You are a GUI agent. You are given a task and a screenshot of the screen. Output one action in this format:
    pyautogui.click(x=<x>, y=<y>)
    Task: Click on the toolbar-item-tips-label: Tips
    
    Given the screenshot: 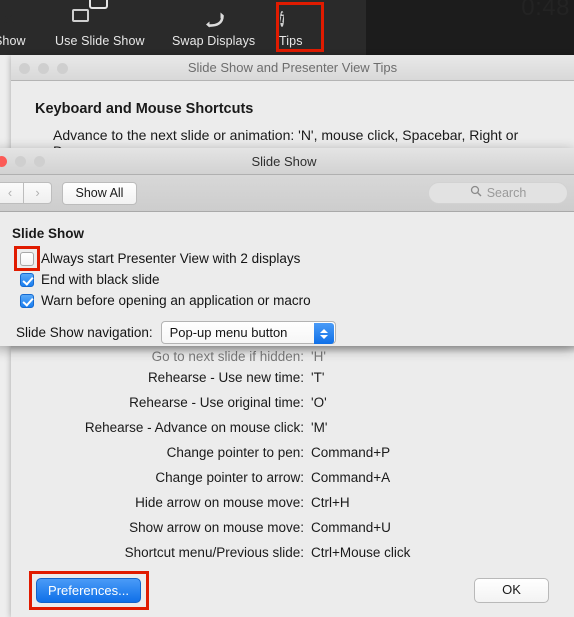 What is the action you would take?
    pyautogui.click(x=291, y=40)
    